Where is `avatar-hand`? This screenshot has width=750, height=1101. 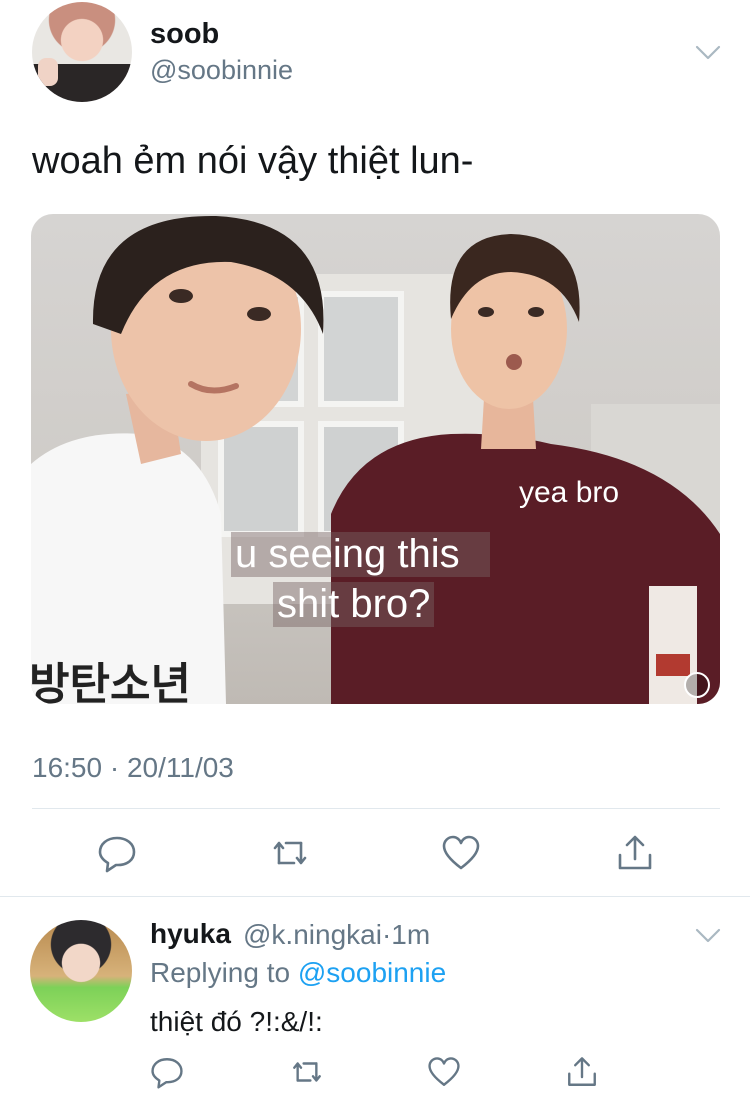
avatar-hand is located at coordinates (48, 72).